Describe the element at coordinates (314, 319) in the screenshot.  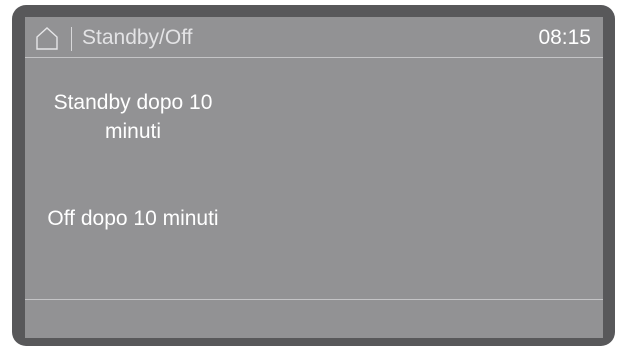
I see `footer-bar` at that location.